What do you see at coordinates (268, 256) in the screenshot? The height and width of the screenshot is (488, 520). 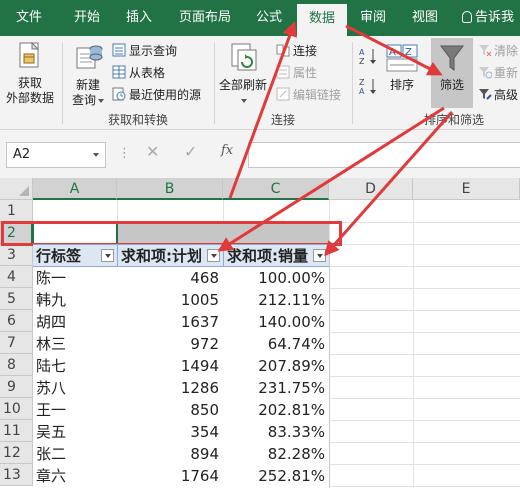 I see `pivot-header-sales: 求和项:销量` at bounding box center [268, 256].